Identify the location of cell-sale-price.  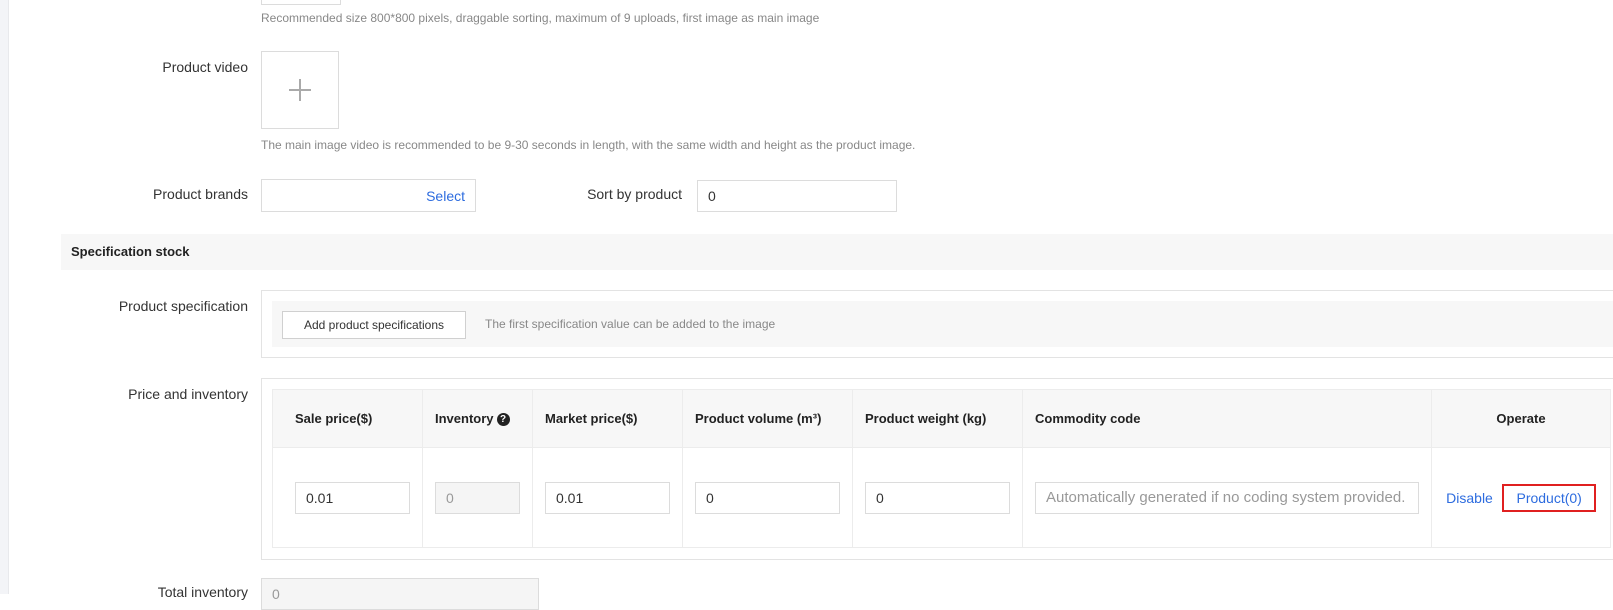
(347, 497).